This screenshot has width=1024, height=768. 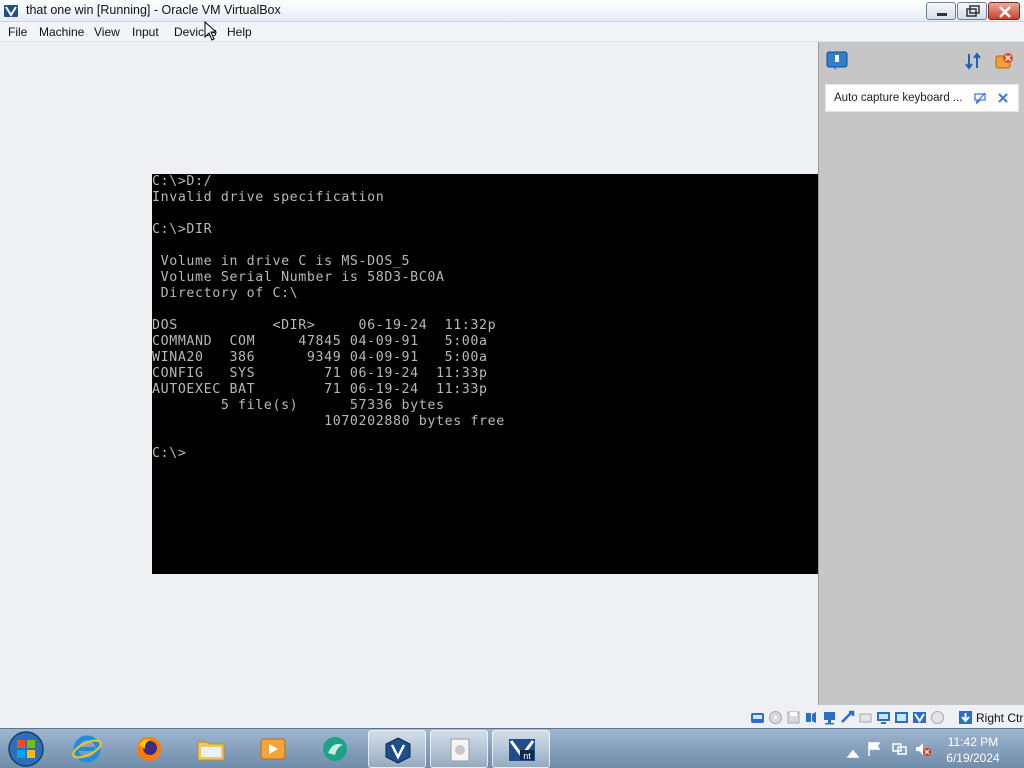 What do you see at coordinates (320, 373) in the screenshot?
I see `dos-line: CONFIG SYS 71 06-19-24 11:33p` at bounding box center [320, 373].